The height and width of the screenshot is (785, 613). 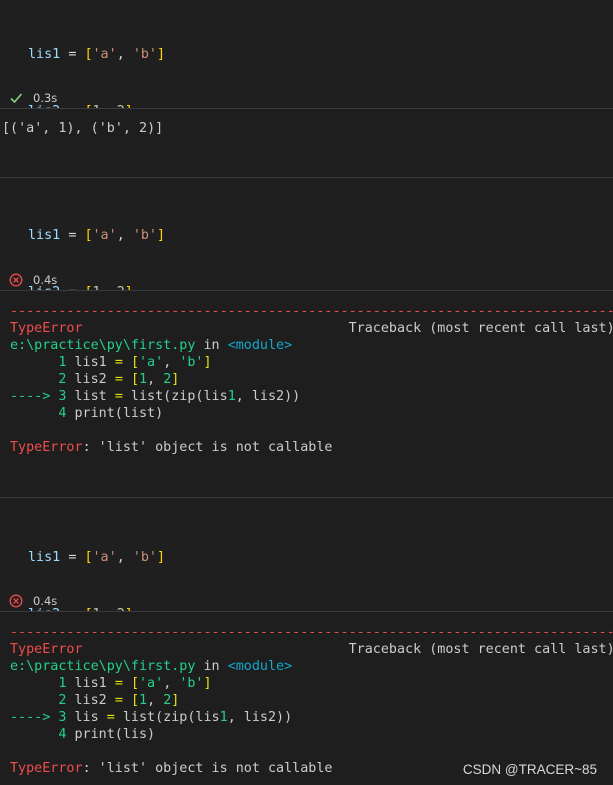 I want to click on traceback-frame: 4 print(lis), so click(x=107, y=734).